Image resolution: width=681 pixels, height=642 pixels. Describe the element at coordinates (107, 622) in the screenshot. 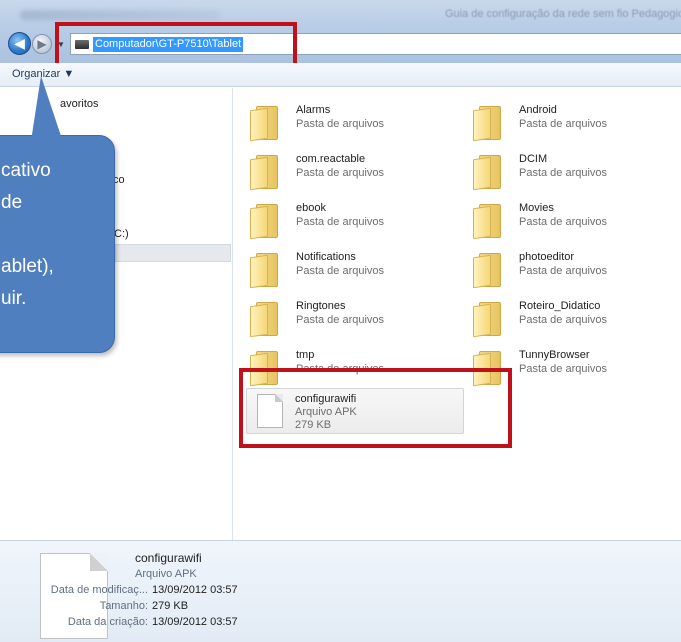

I see `details-label-created: Data da criação:` at that location.